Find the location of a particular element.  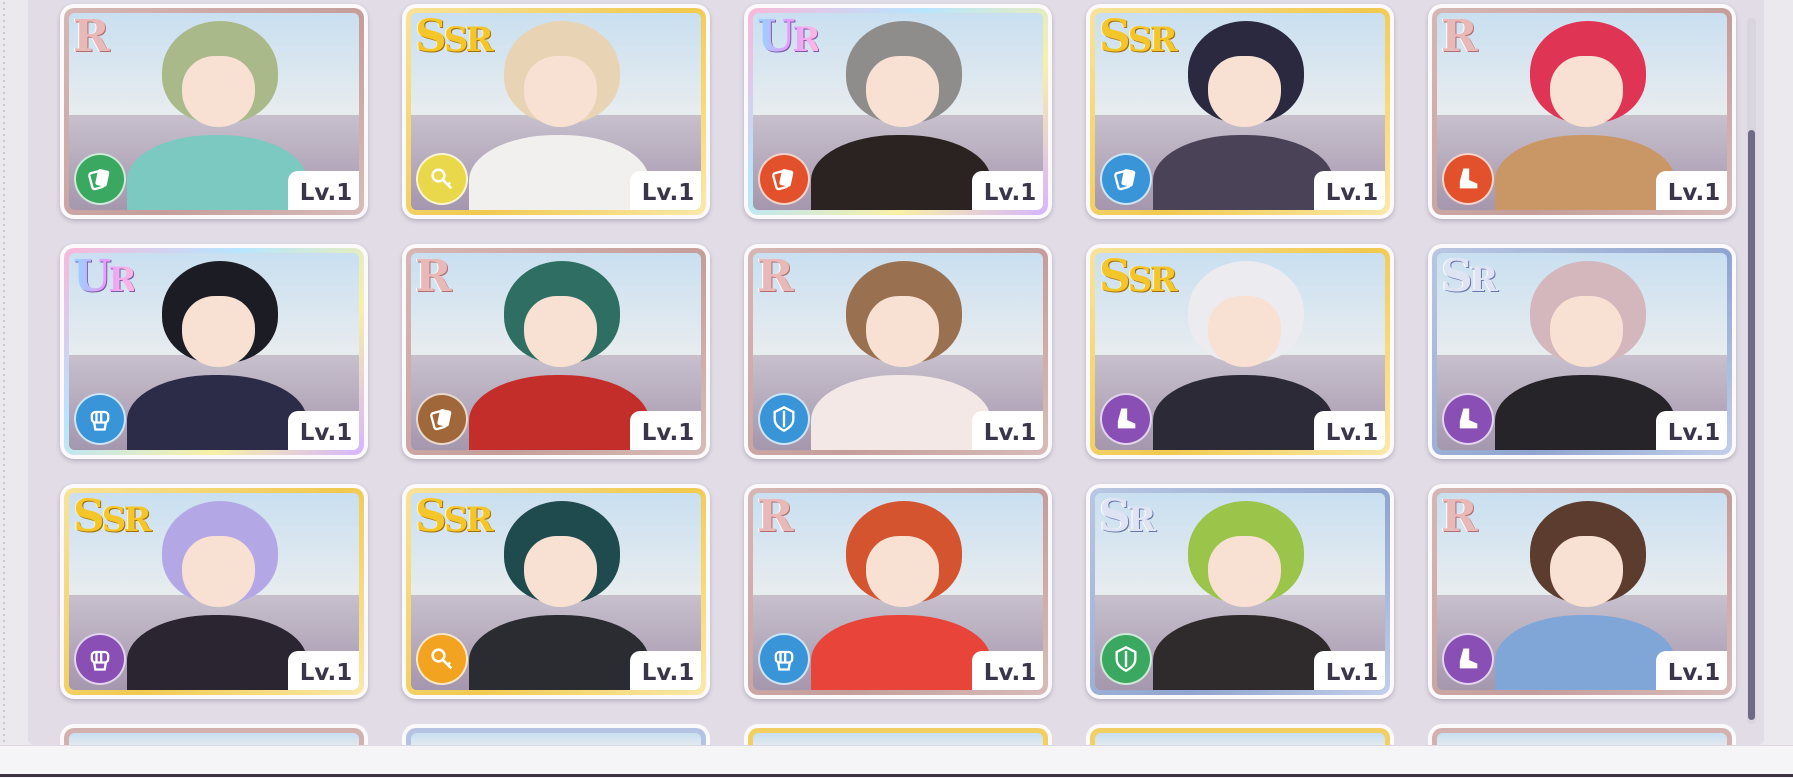

window-edge is located at coordinates (4, 388).